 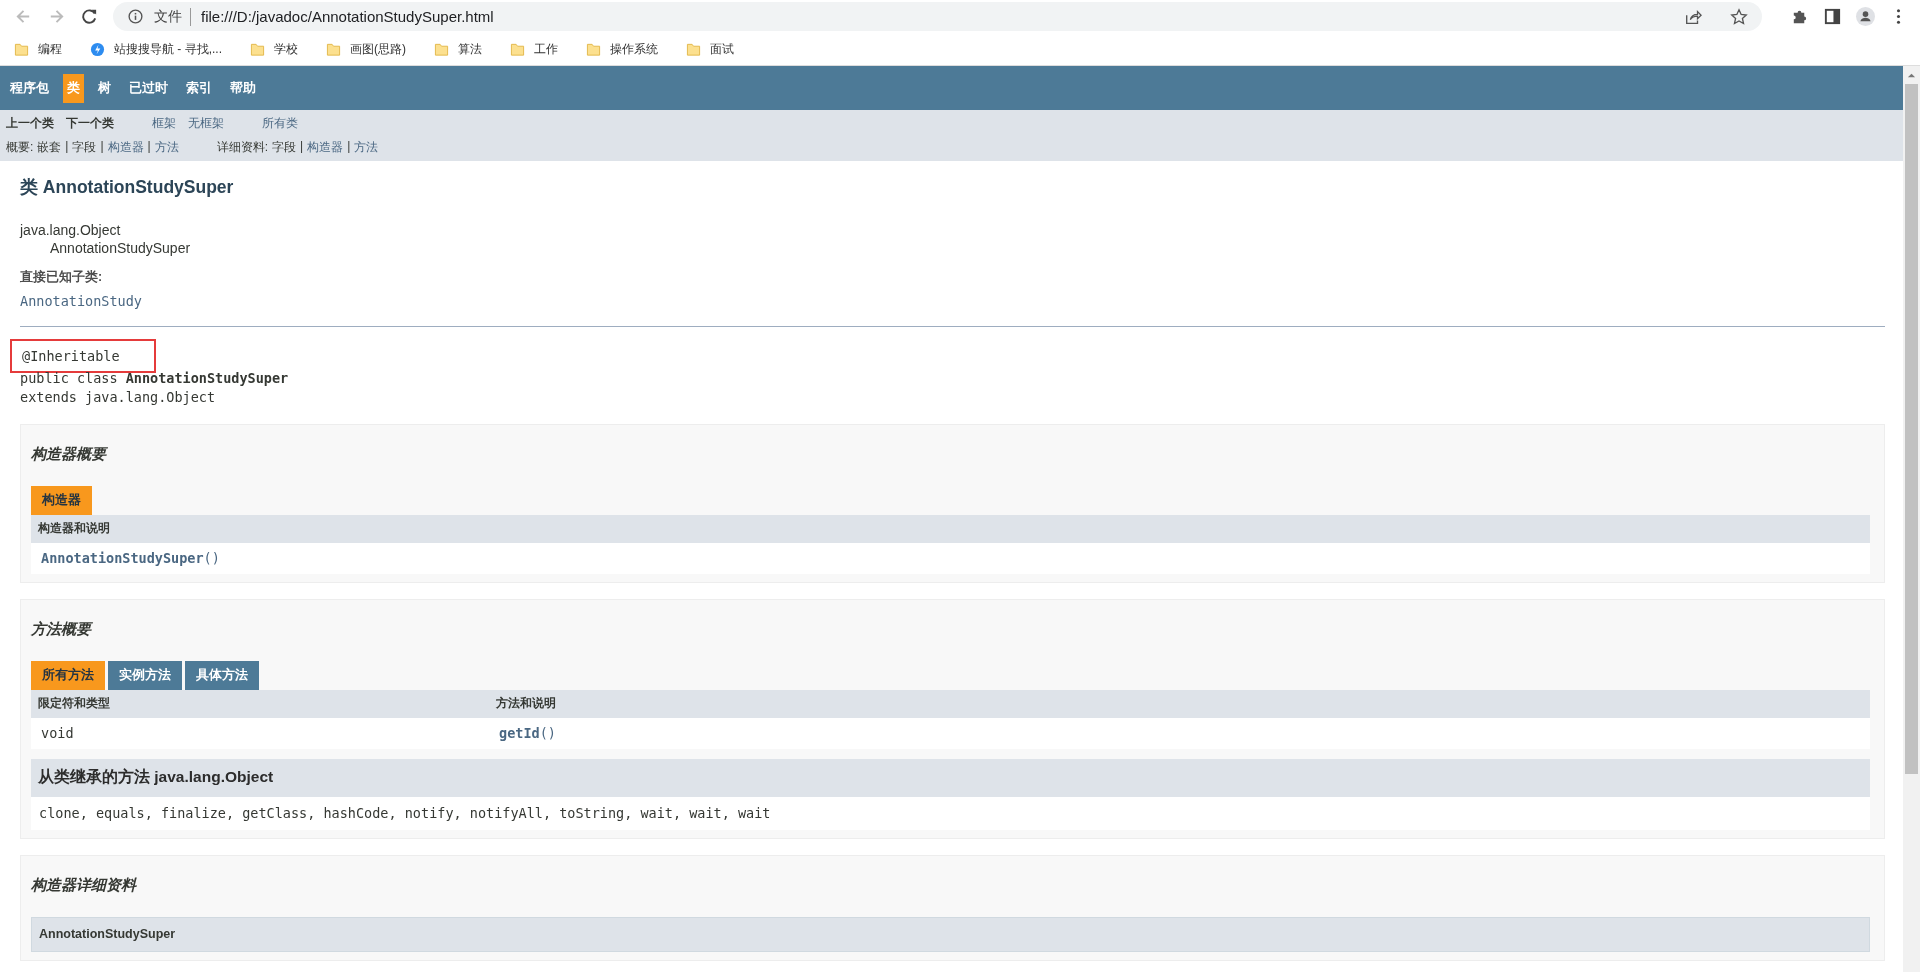 I want to click on bookmark-link: 面试, so click(x=722, y=49).